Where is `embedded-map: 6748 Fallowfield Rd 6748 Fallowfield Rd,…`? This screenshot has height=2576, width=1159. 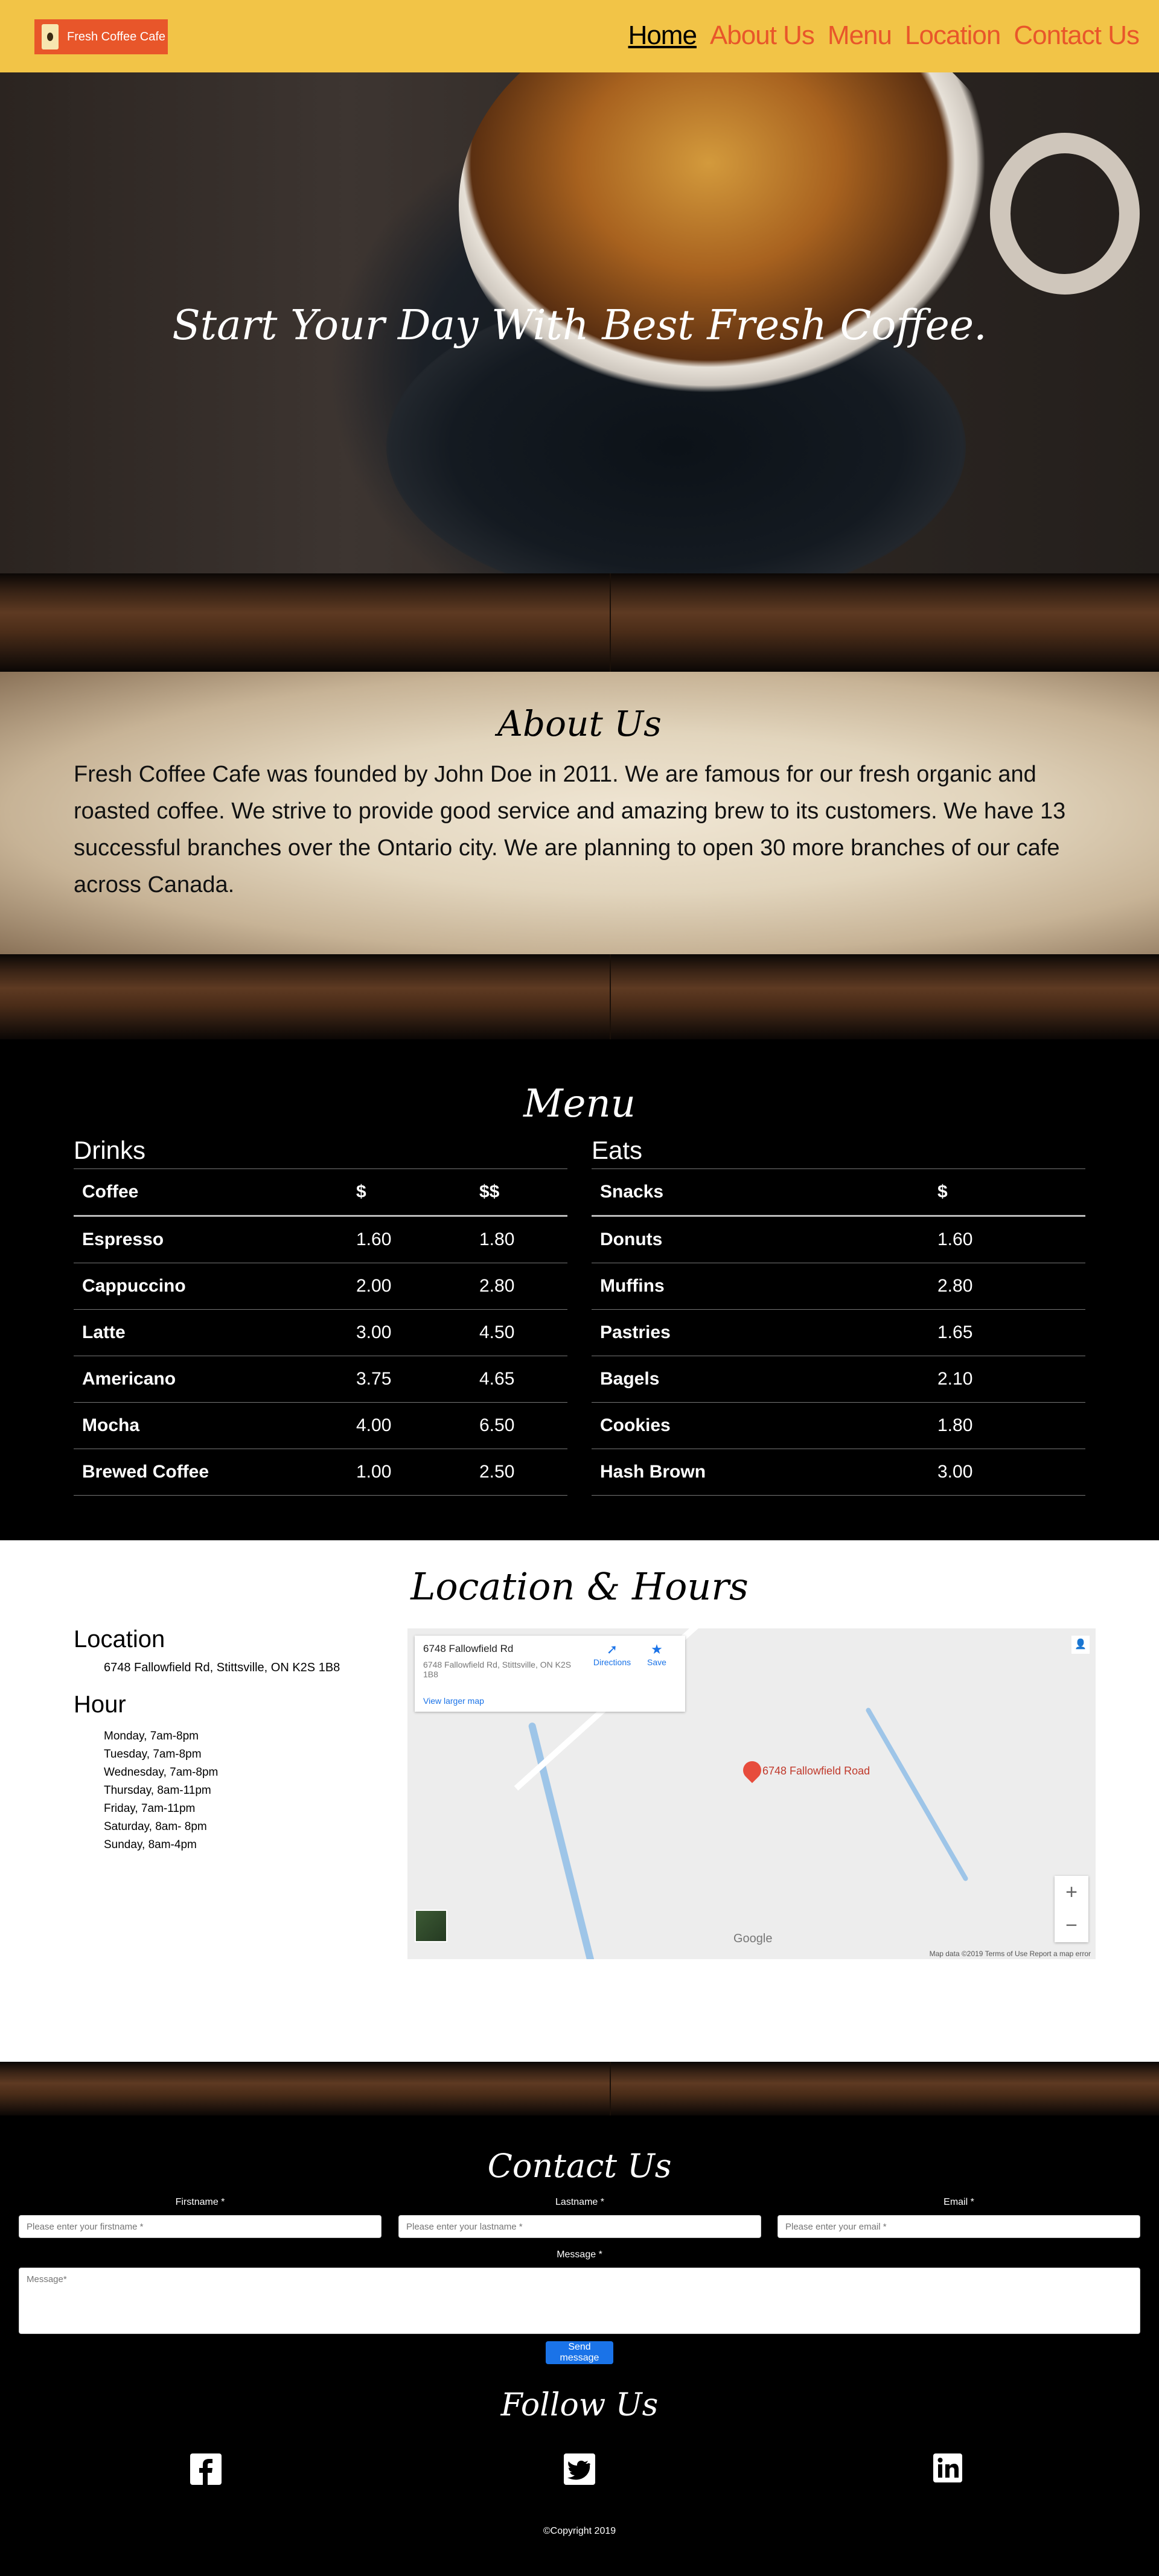 embedded-map: 6748 Fallowfield Rd 6748 Fallowfield Rd,… is located at coordinates (751, 1793).